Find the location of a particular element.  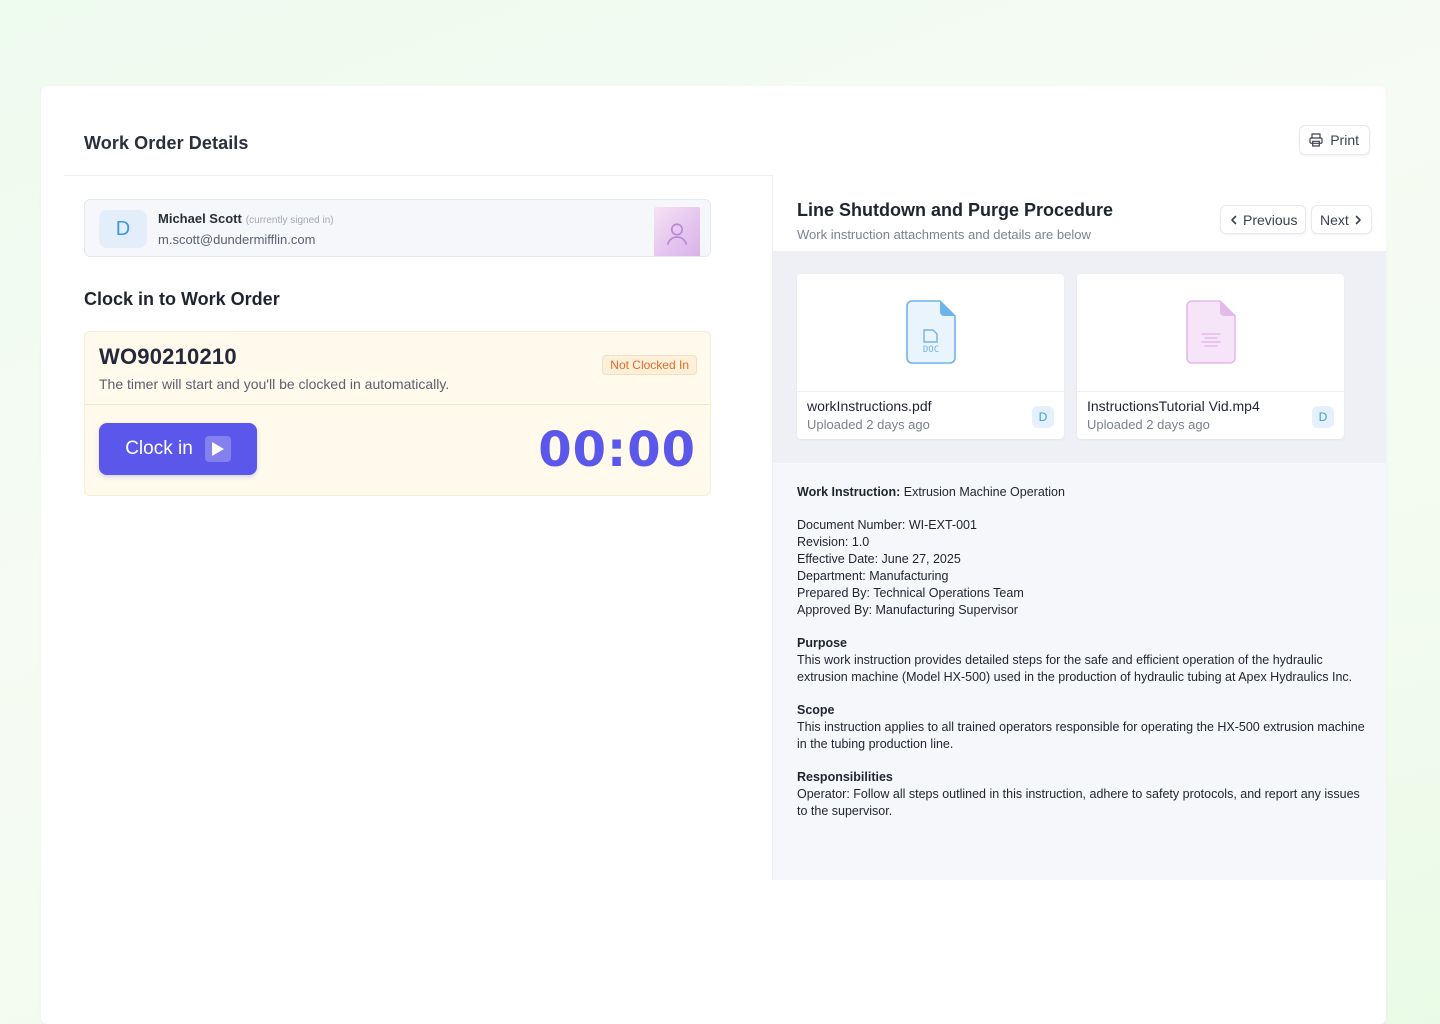

revision: Revision: 1.0 is located at coordinates (833, 542).